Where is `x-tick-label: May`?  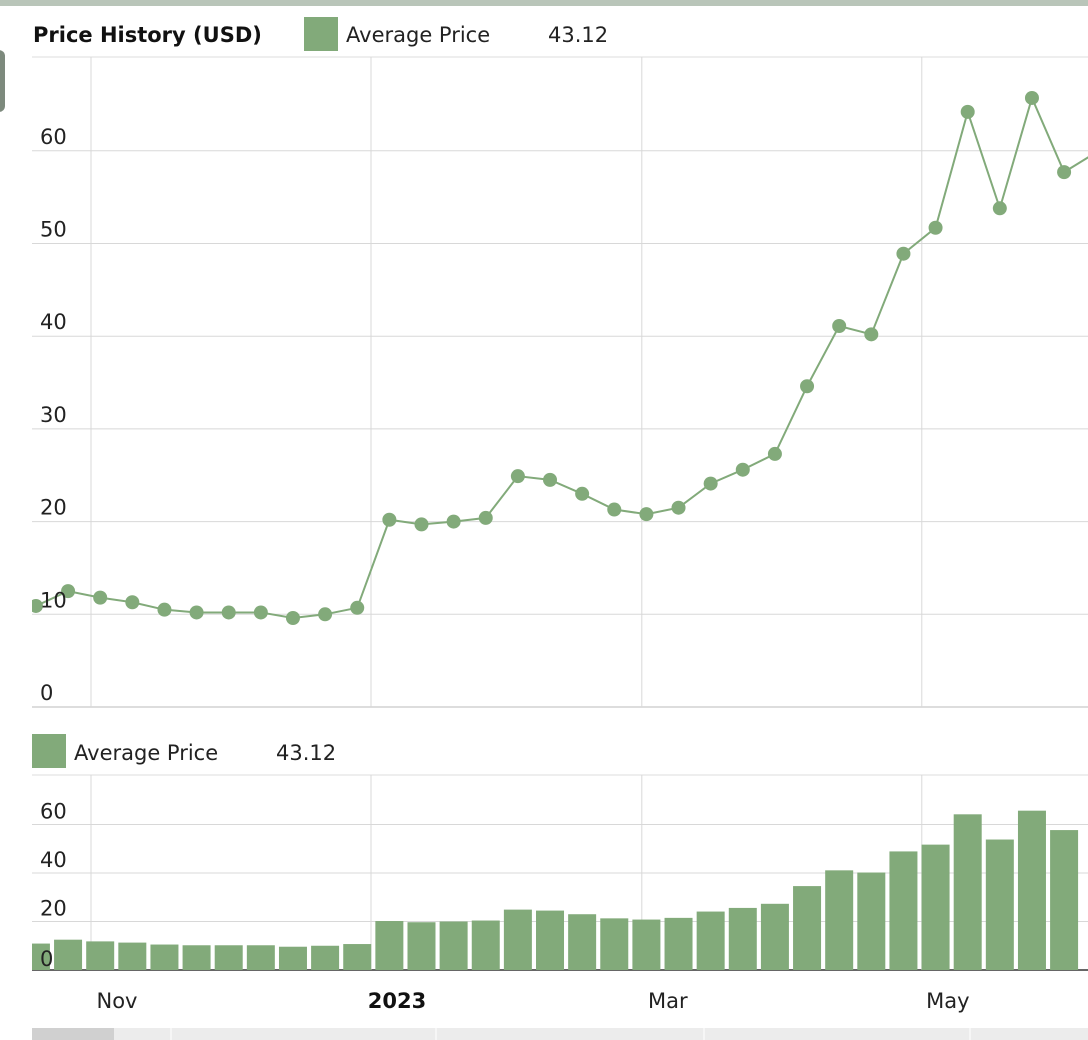
x-tick-label: May is located at coordinates (947, 1001).